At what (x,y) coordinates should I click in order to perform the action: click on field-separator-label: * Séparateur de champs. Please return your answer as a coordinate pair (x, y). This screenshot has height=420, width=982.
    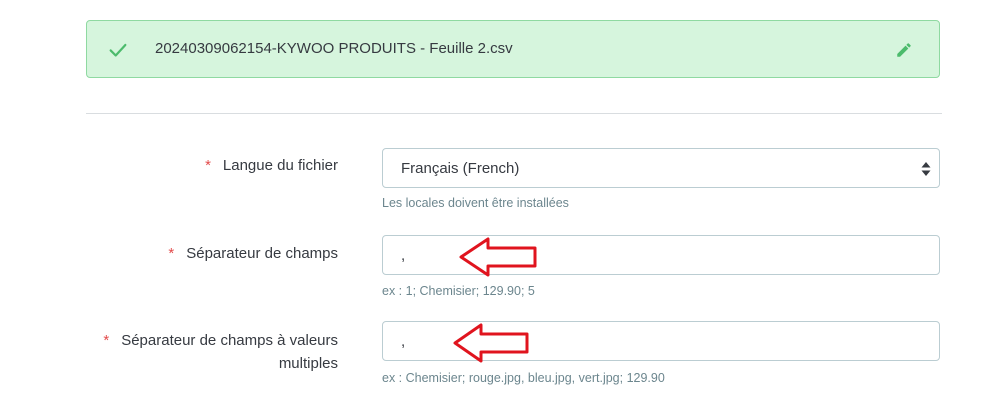
    Looking at the image, I should click on (253, 253).